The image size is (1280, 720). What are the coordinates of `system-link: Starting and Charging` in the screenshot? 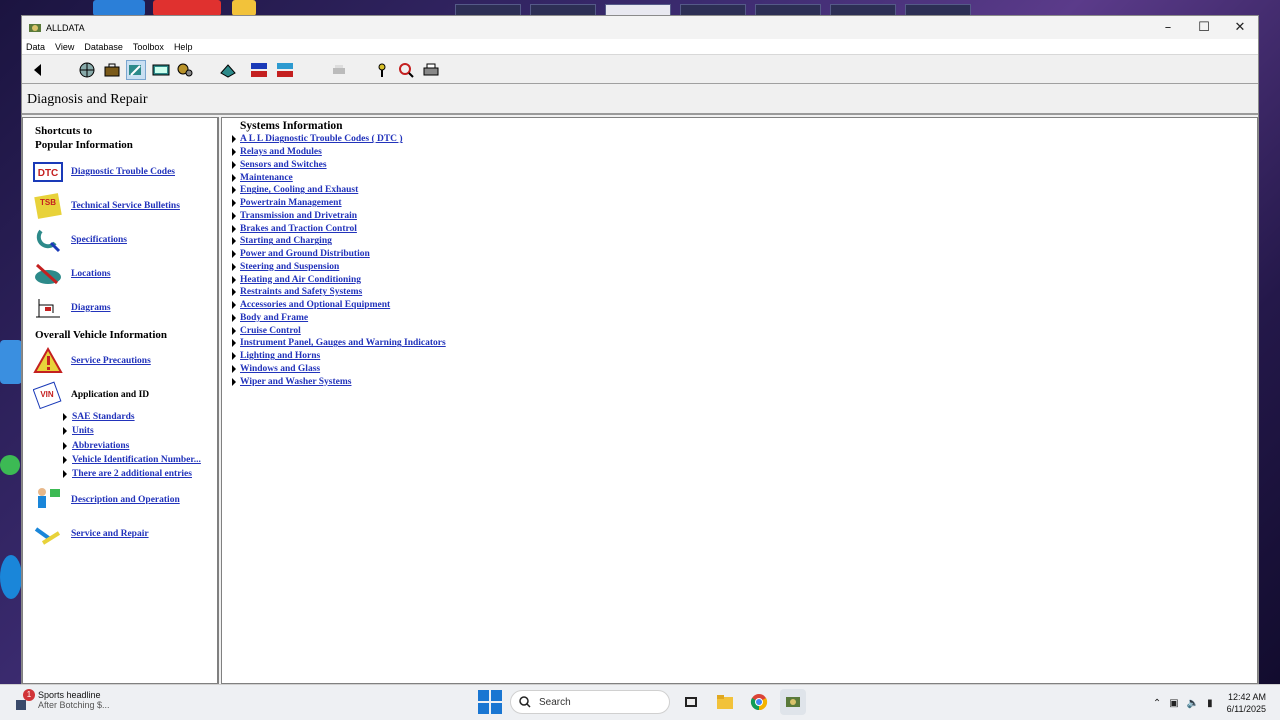 It's located at (286, 241).